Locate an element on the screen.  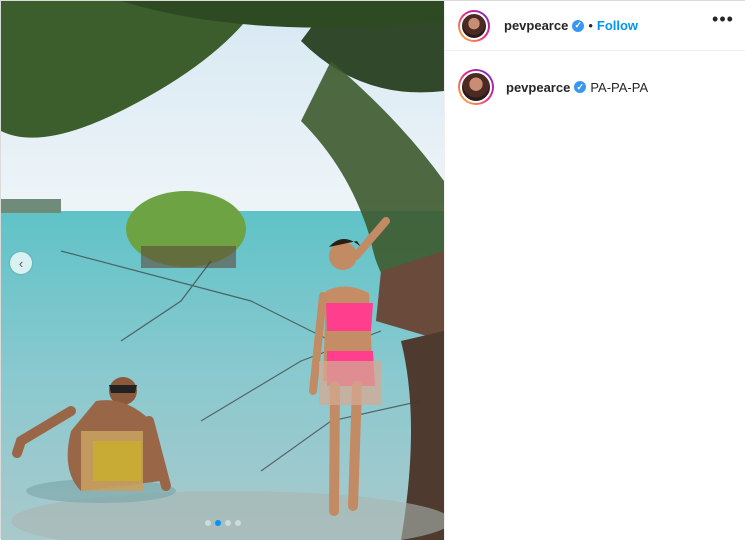
caption-text: pevpearce ✓ PA-PA-PA is located at coordinates (577, 87).